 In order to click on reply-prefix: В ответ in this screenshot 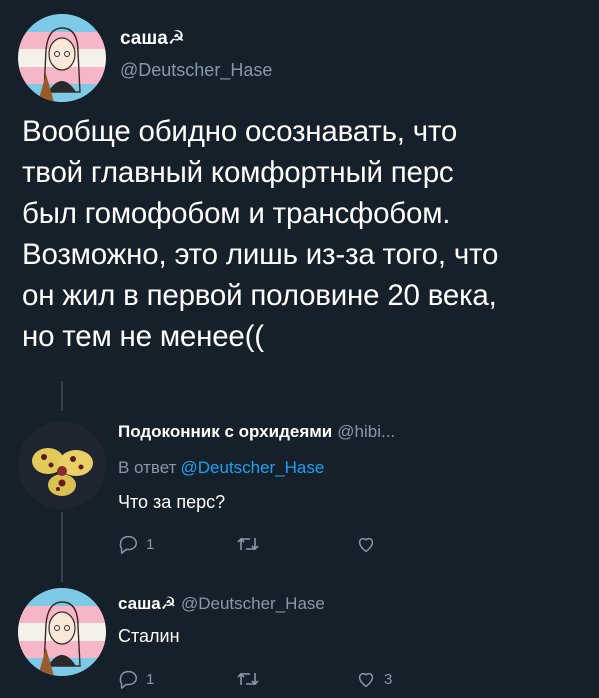, I will do `click(147, 467)`.